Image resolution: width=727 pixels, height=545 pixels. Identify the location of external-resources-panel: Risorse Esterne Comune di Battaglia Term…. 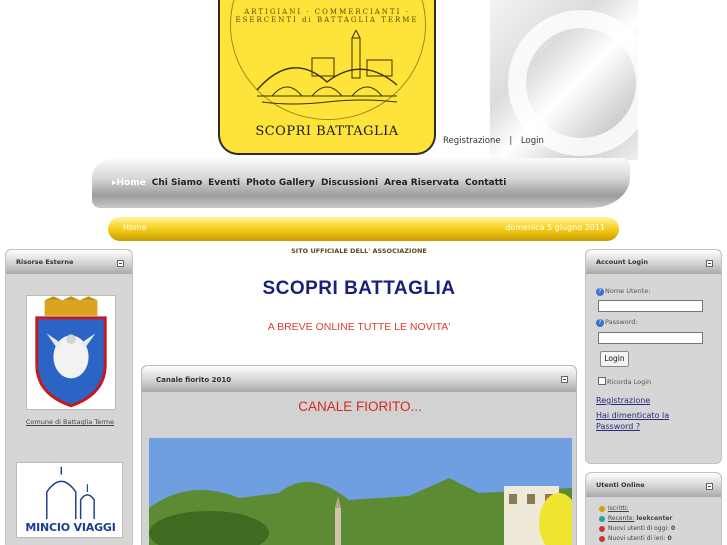
(69, 397).